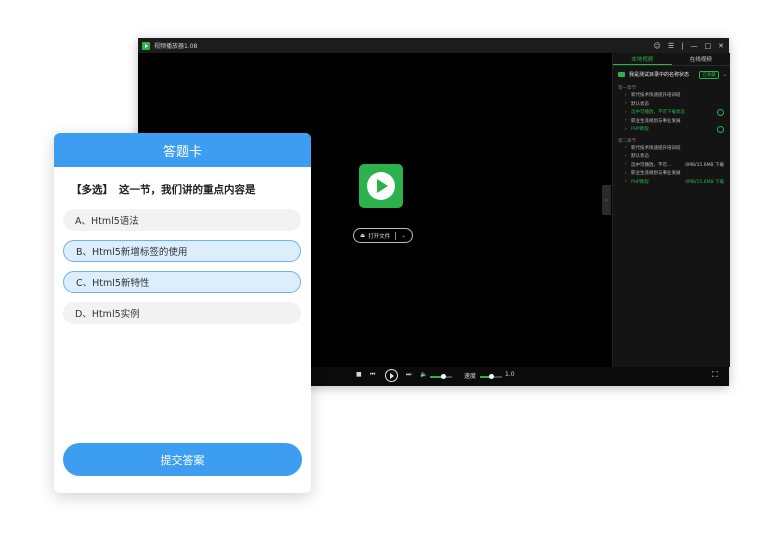 Image resolution: width=769 pixels, height=538 pixels. I want to click on collapse-panel-button: ‹, so click(606, 200).